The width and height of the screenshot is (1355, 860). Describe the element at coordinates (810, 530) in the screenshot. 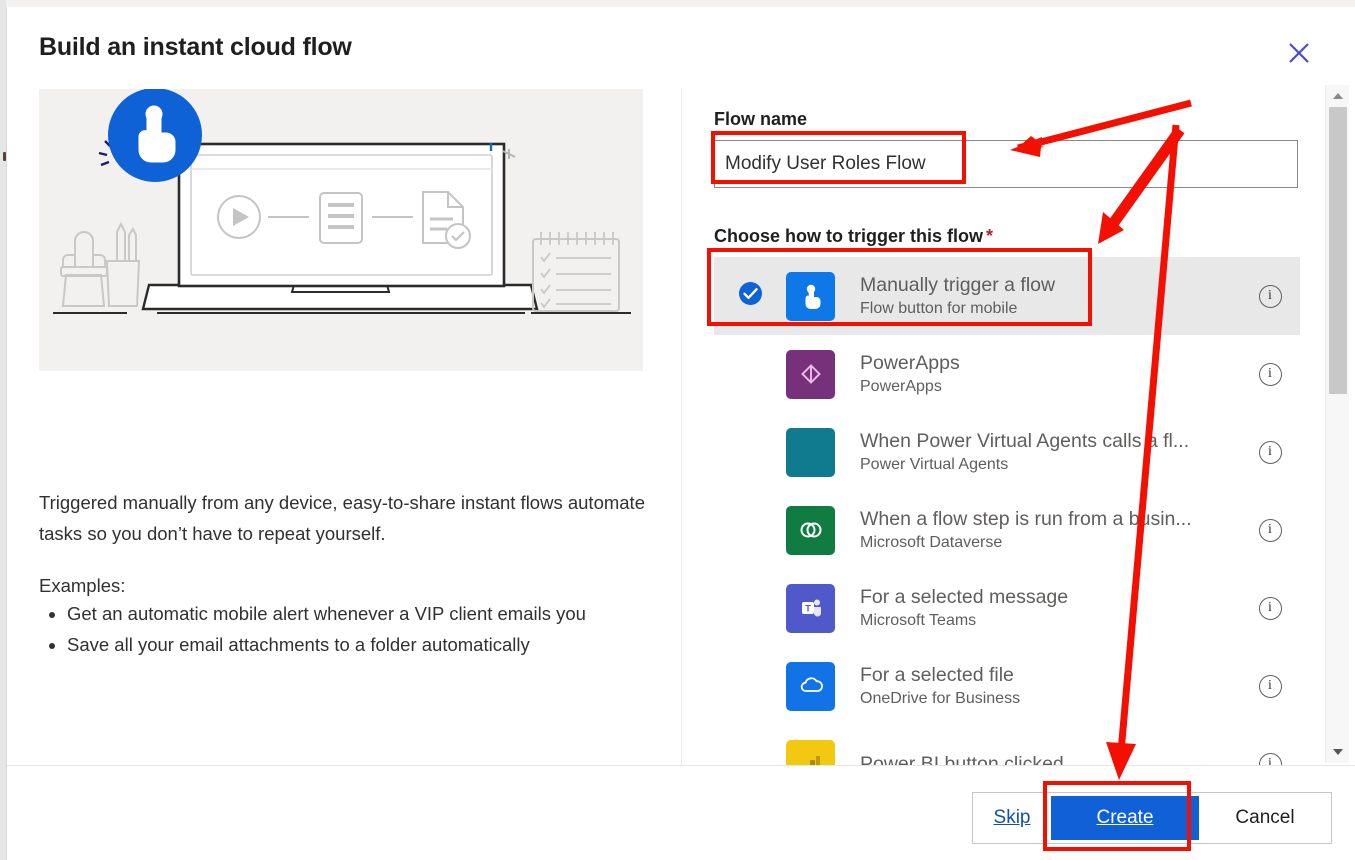

I see `dataverse-icon` at that location.